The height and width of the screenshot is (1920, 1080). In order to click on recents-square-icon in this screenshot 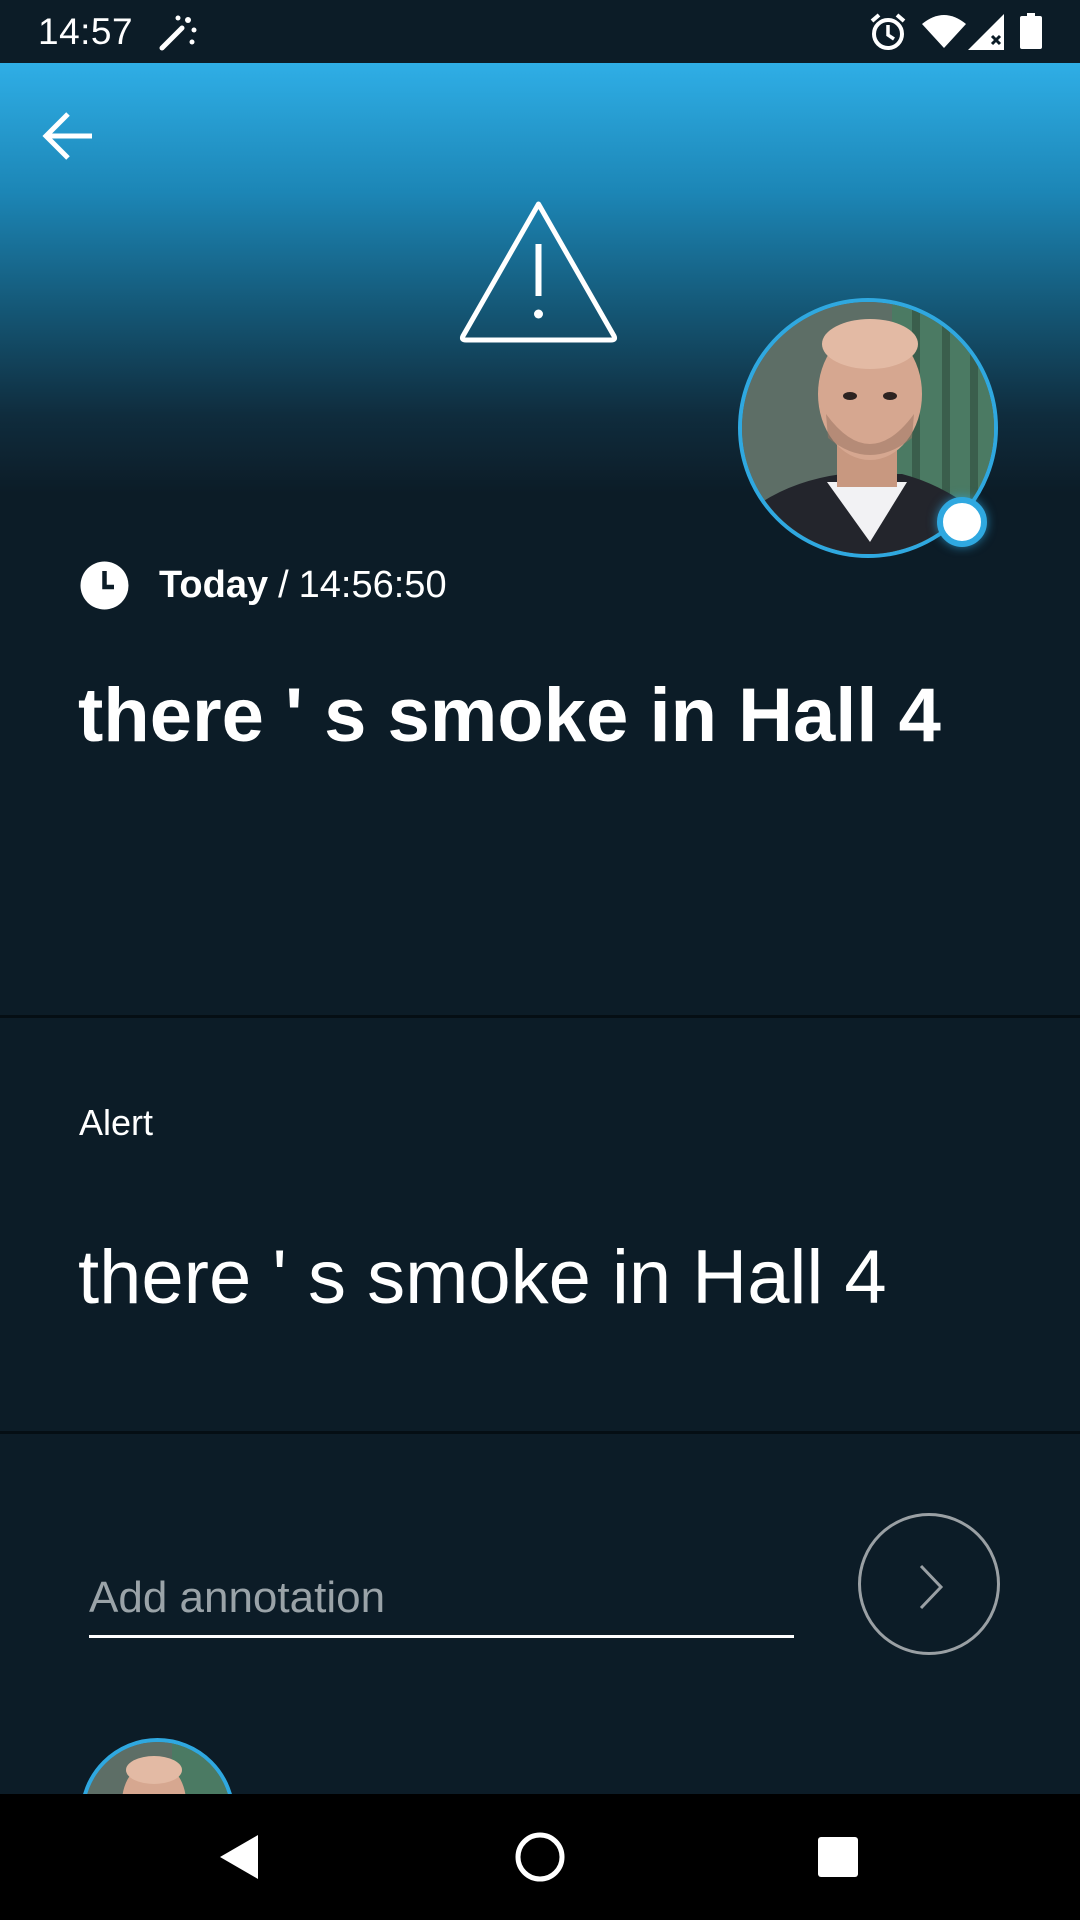, I will do `click(838, 1857)`.